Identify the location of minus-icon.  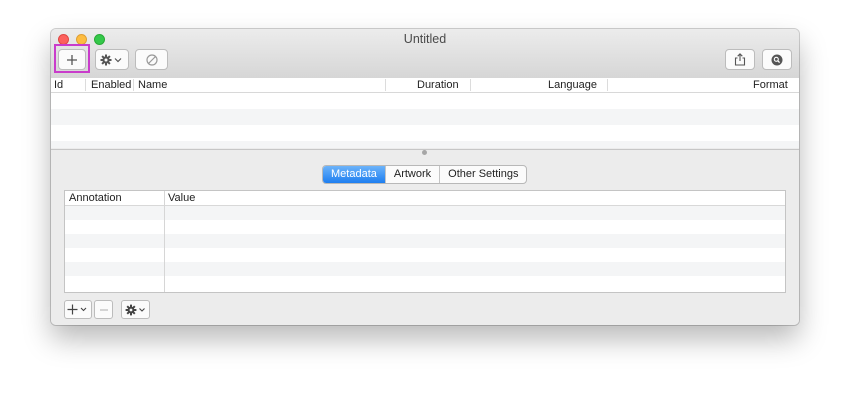
(103, 309).